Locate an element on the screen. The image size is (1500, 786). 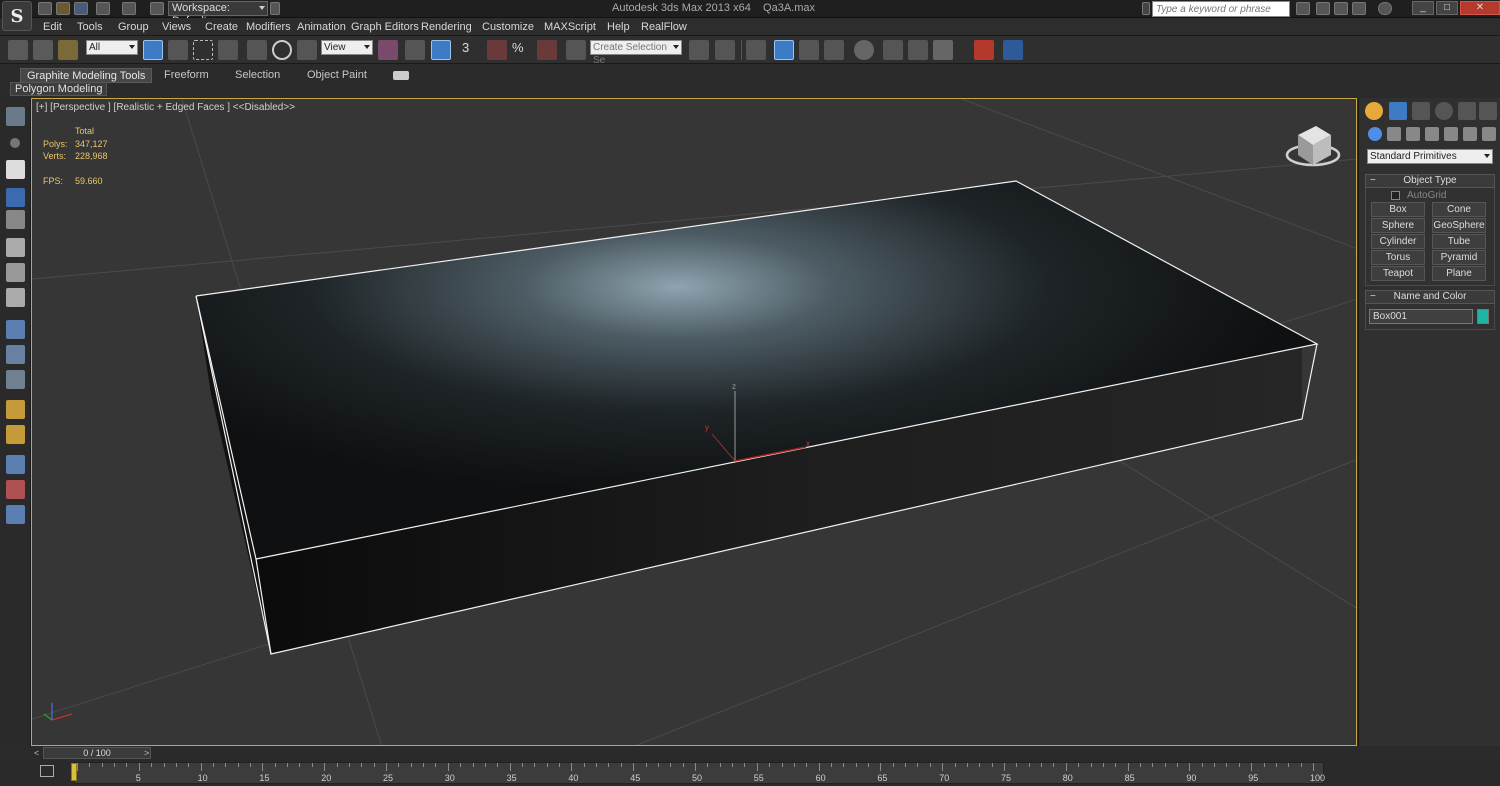
menu-graph-editors: Graph Editors is located at coordinates (385, 27).